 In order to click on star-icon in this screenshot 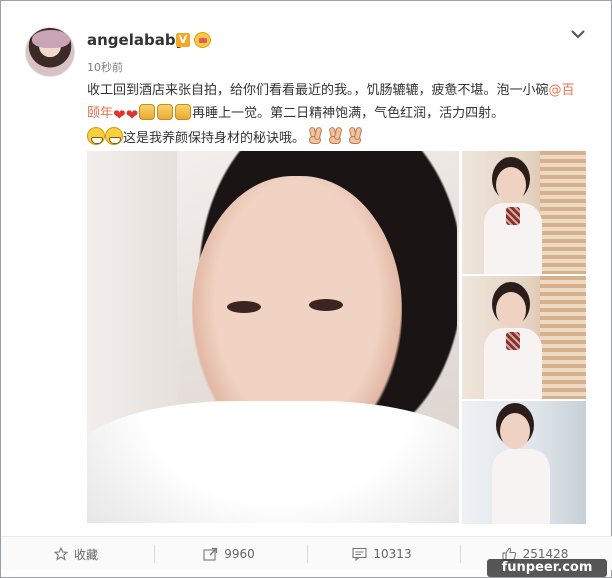, I will do `click(60, 554)`.